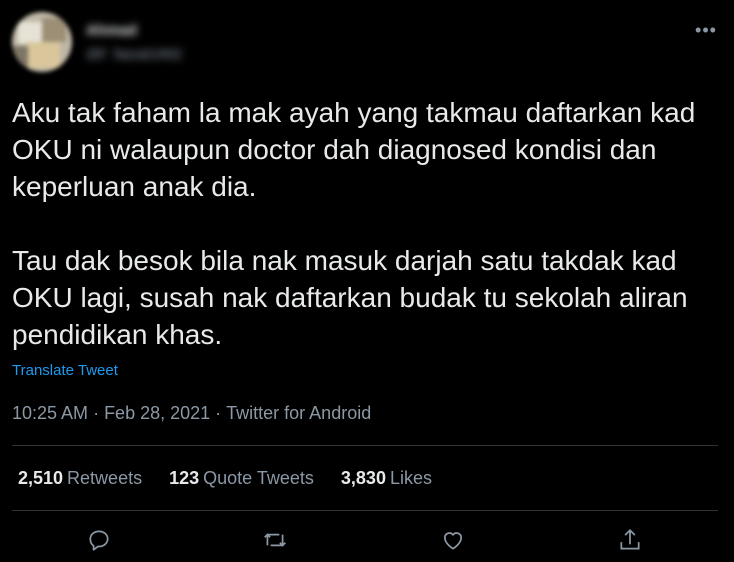  I want to click on retweet-button, so click(275, 540).